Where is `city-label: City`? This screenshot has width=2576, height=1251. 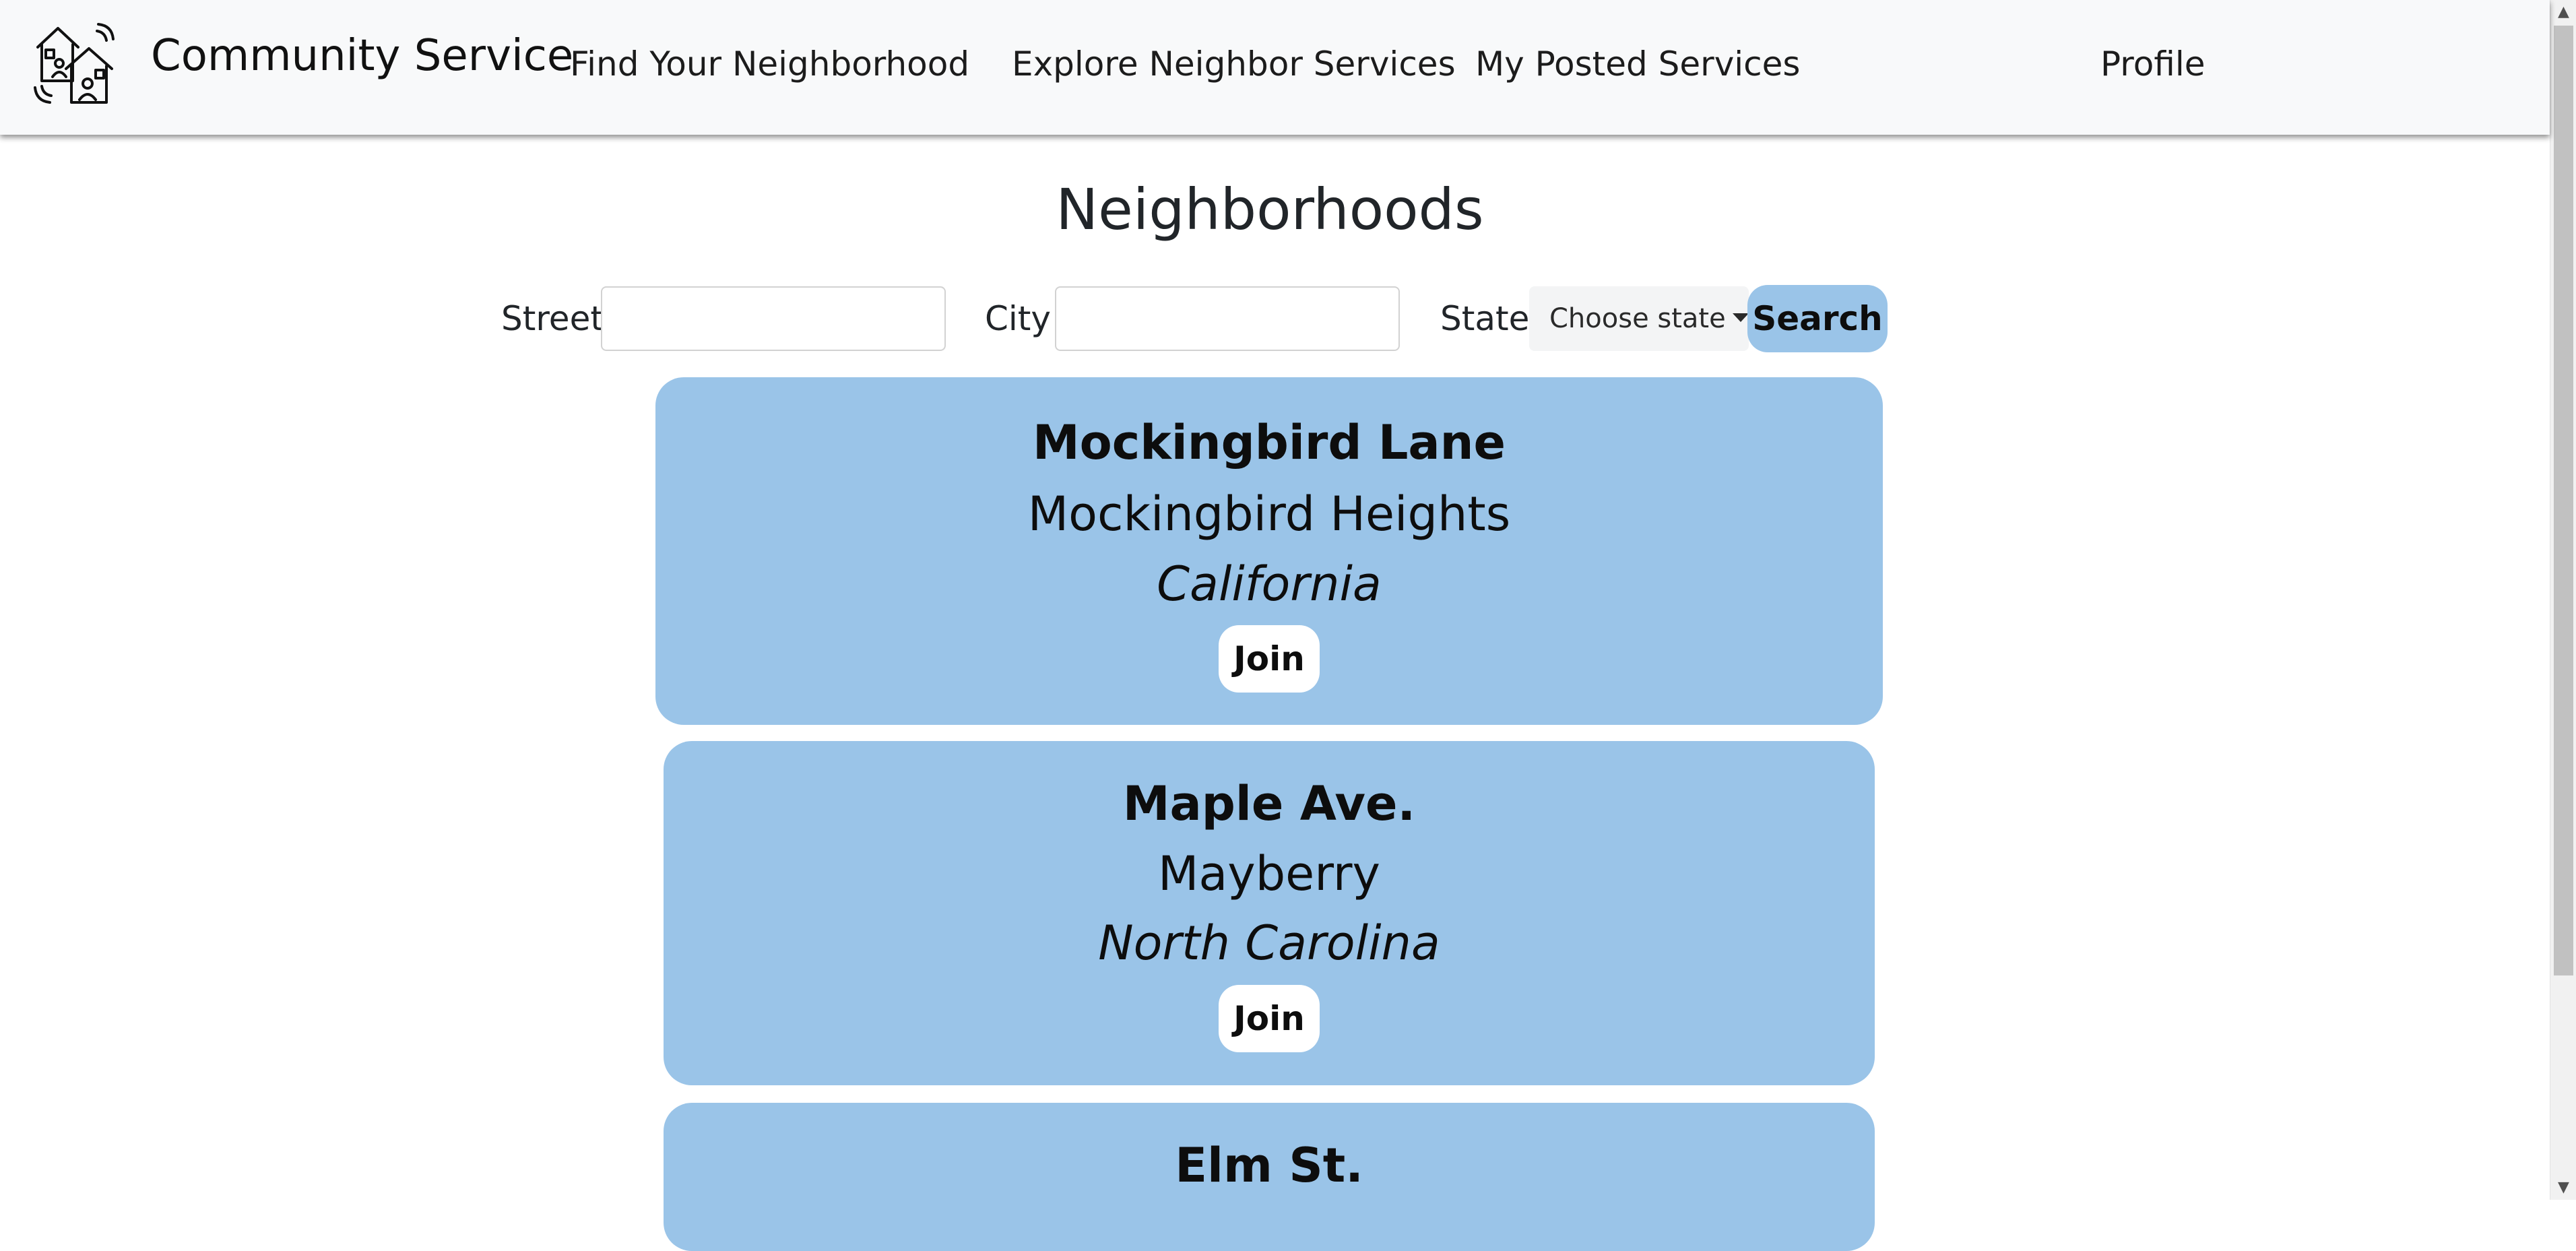 city-label: City is located at coordinates (1018, 318).